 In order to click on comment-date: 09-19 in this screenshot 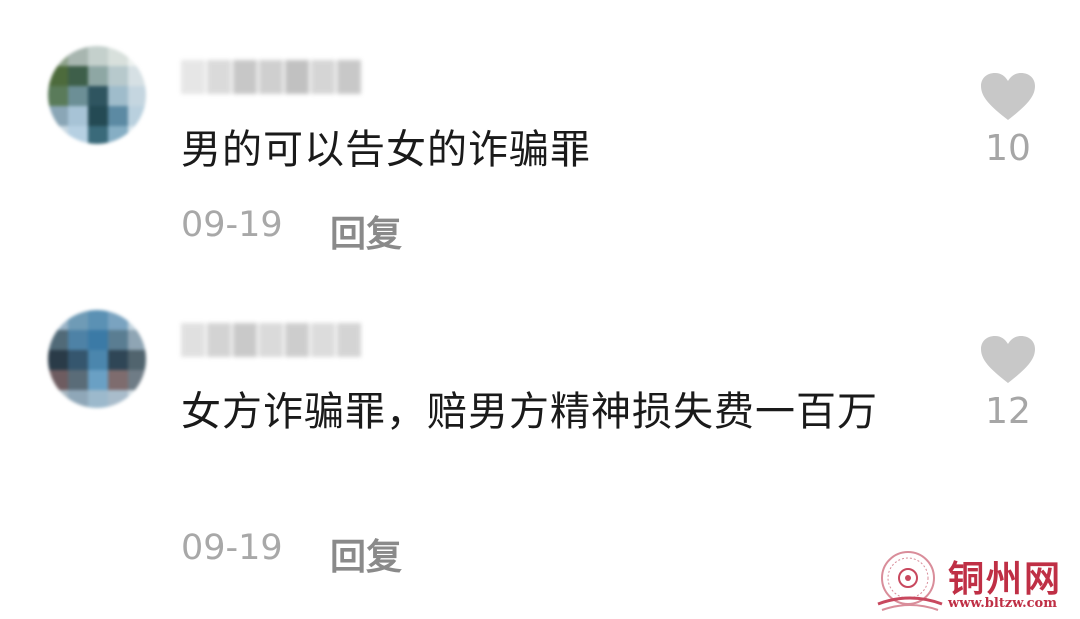, I will do `click(232, 548)`.